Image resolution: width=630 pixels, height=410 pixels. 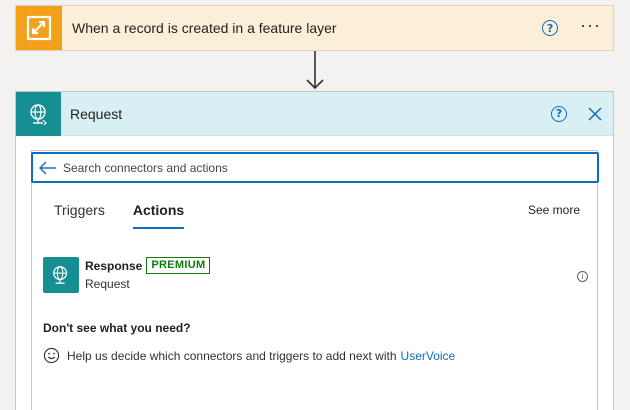 I want to click on more-options-icon: ···, so click(x=590, y=26).